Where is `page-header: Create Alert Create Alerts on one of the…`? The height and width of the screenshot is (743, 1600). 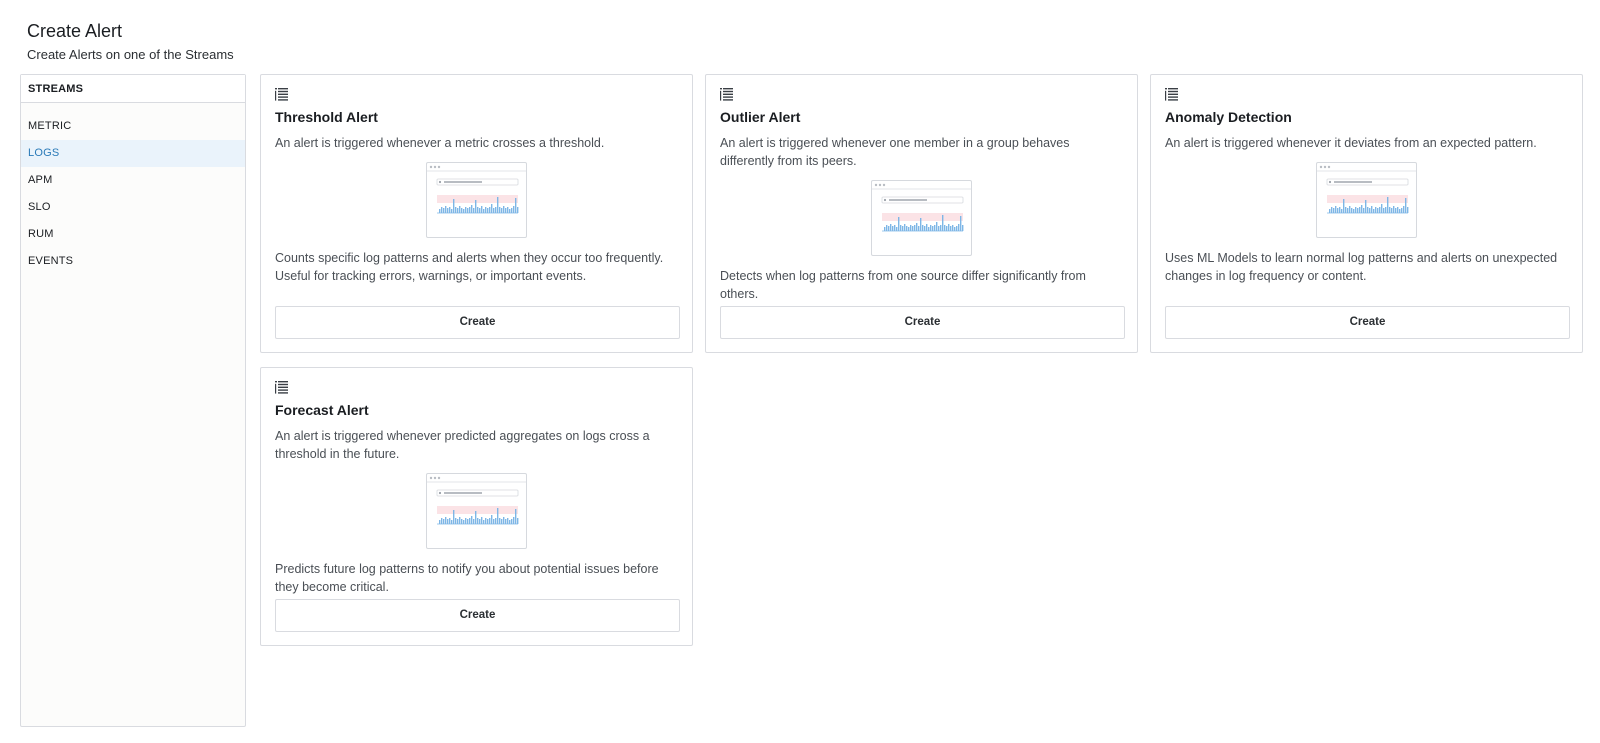
page-header: Create Alert Create Alerts on one of the… is located at coordinates (130, 41).